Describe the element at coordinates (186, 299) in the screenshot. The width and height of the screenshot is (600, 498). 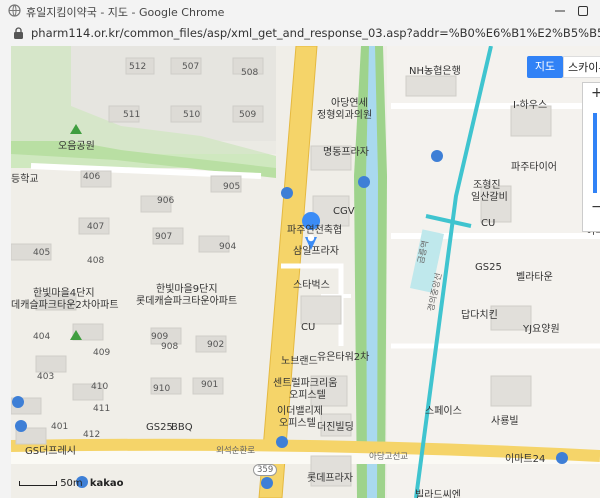
I see `map-label-hanbit9-2: 롯데캐슬파크타운아파트` at that location.